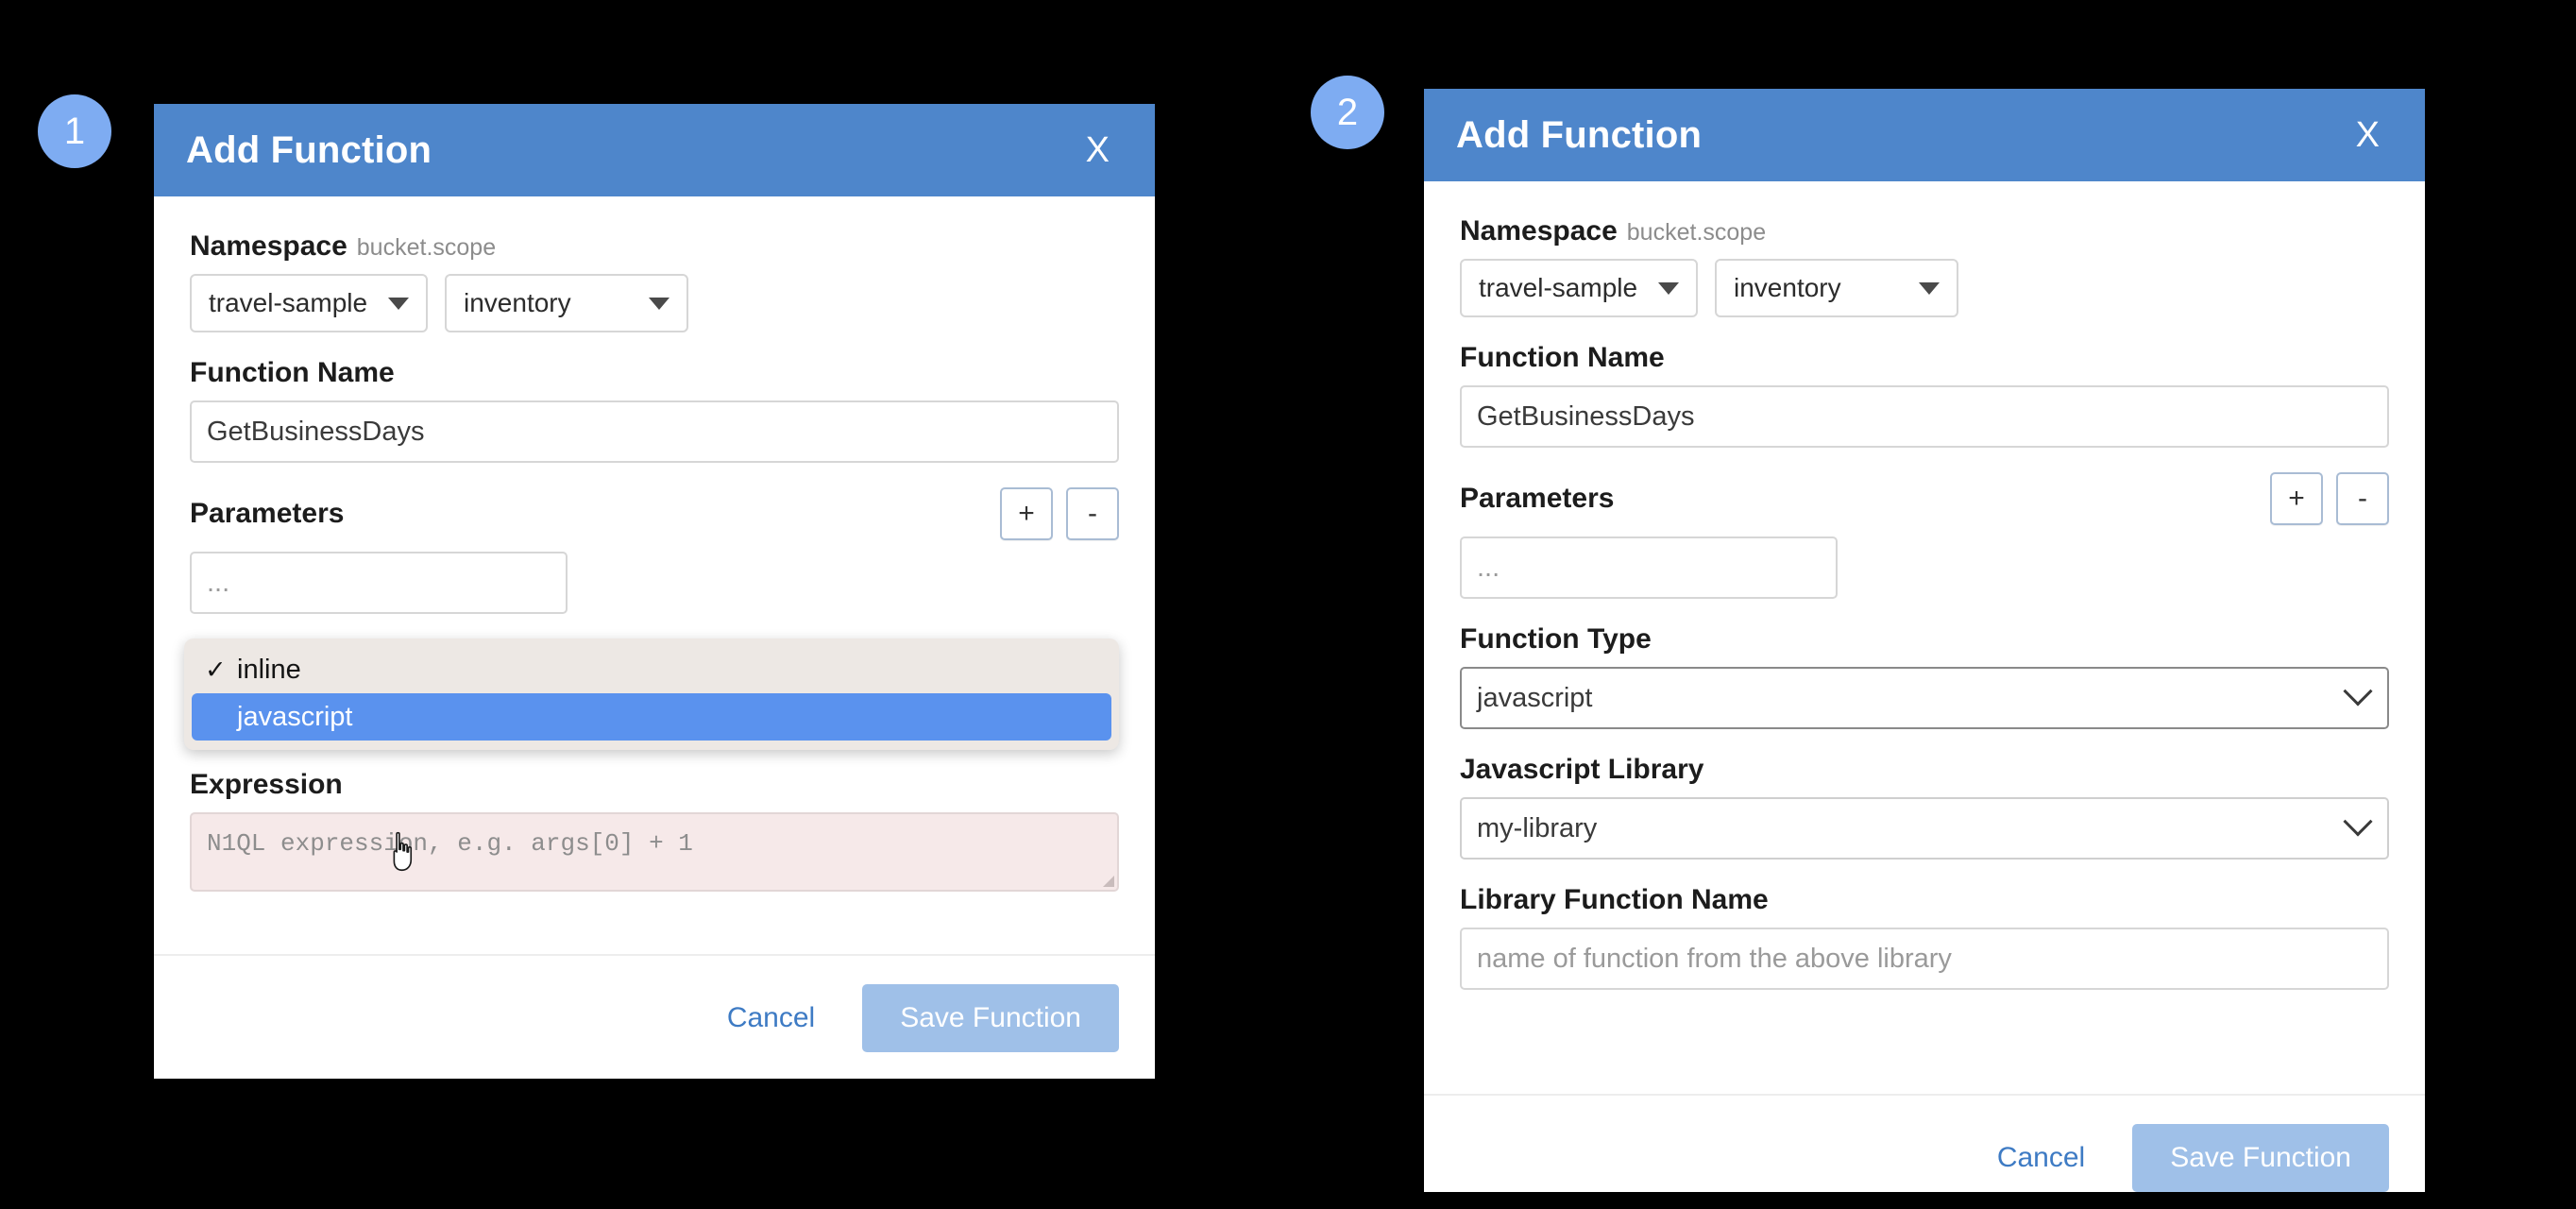 The image size is (2576, 1209). Describe the element at coordinates (1537, 827) in the screenshot. I see `javascript-library-value: my-library` at that location.